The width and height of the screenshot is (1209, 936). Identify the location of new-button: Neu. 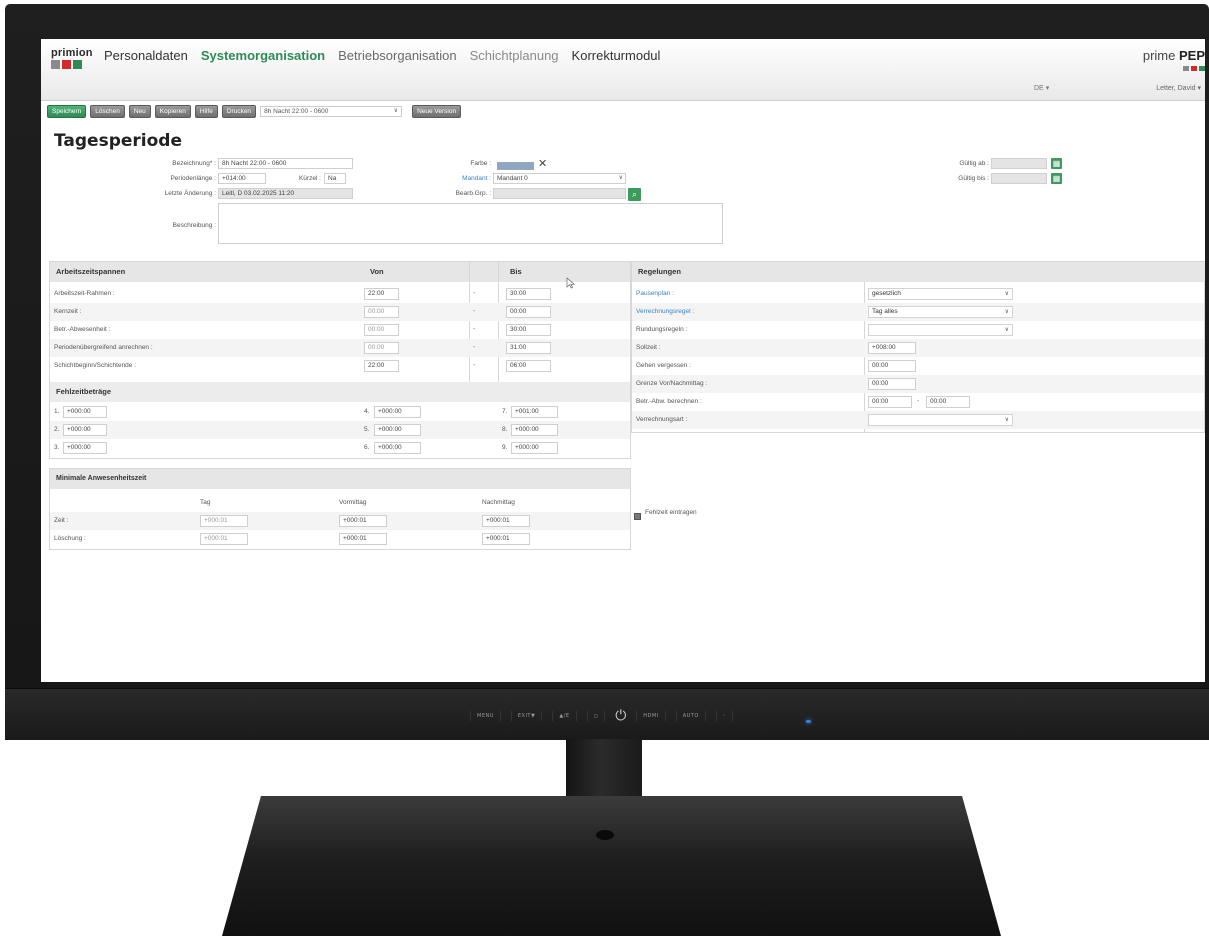
(139, 111).